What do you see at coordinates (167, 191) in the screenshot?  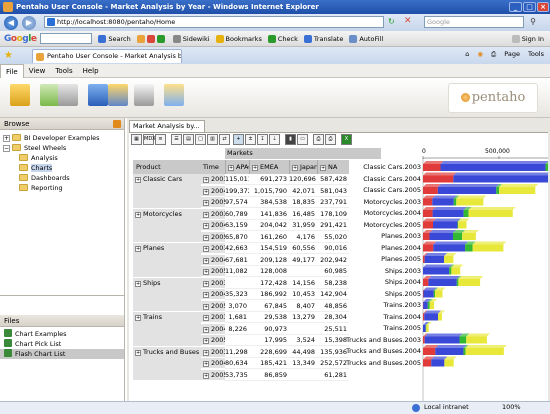 I see `product-row-header: + Classic Cars` at bounding box center [167, 191].